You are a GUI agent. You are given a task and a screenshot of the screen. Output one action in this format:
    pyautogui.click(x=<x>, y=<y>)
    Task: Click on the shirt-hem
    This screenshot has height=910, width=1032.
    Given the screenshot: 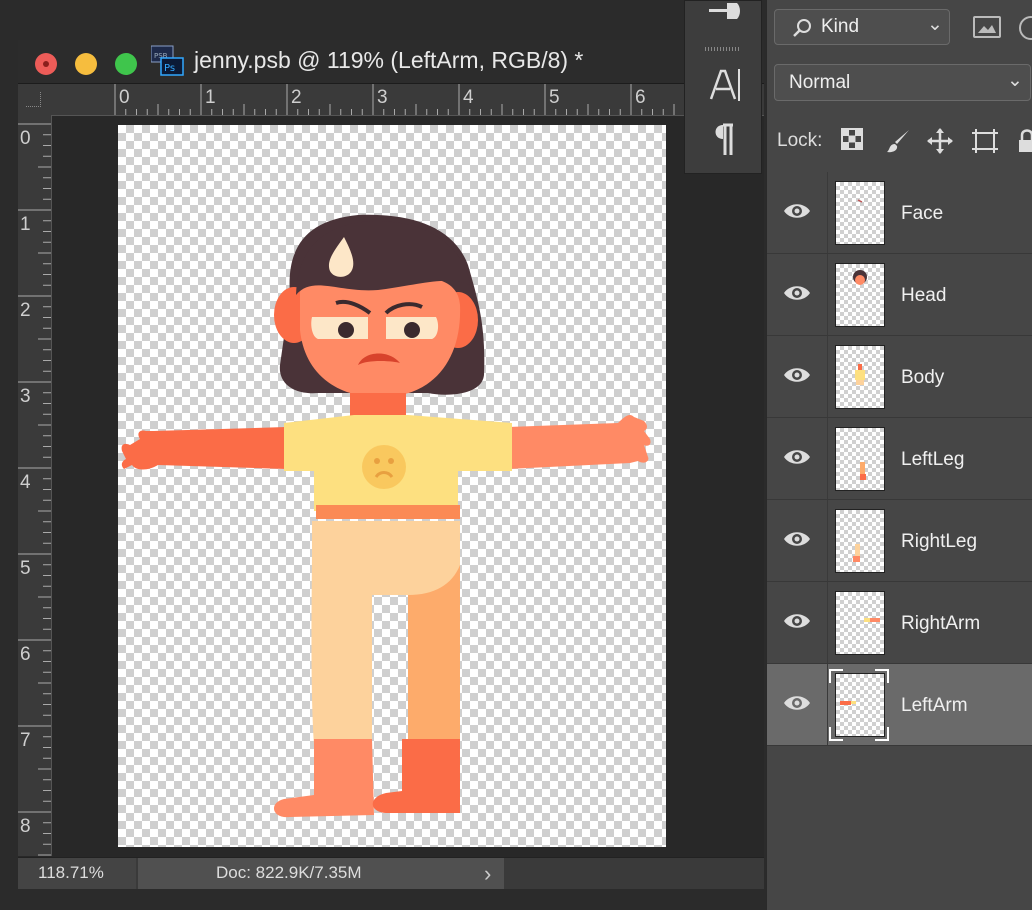 What is the action you would take?
    pyautogui.click(x=388, y=512)
    